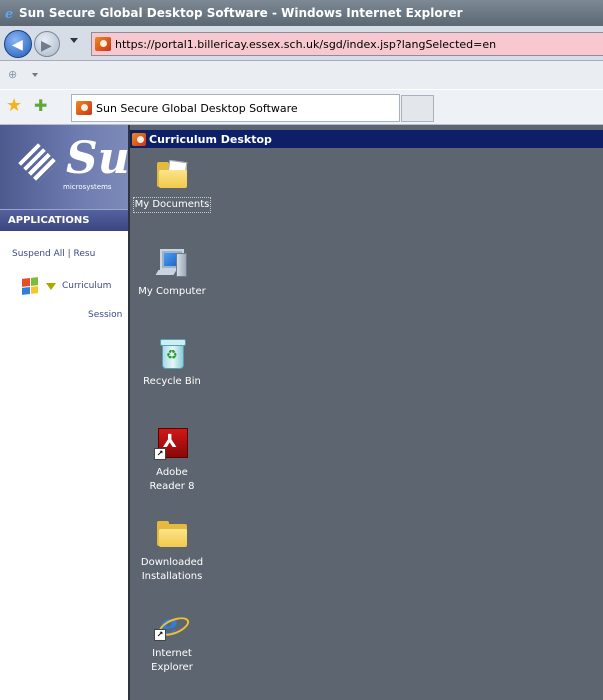 The height and width of the screenshot is (700, 603). I want to click on desktop-icon-label: Adobe Reader 8, so click(172, 479).